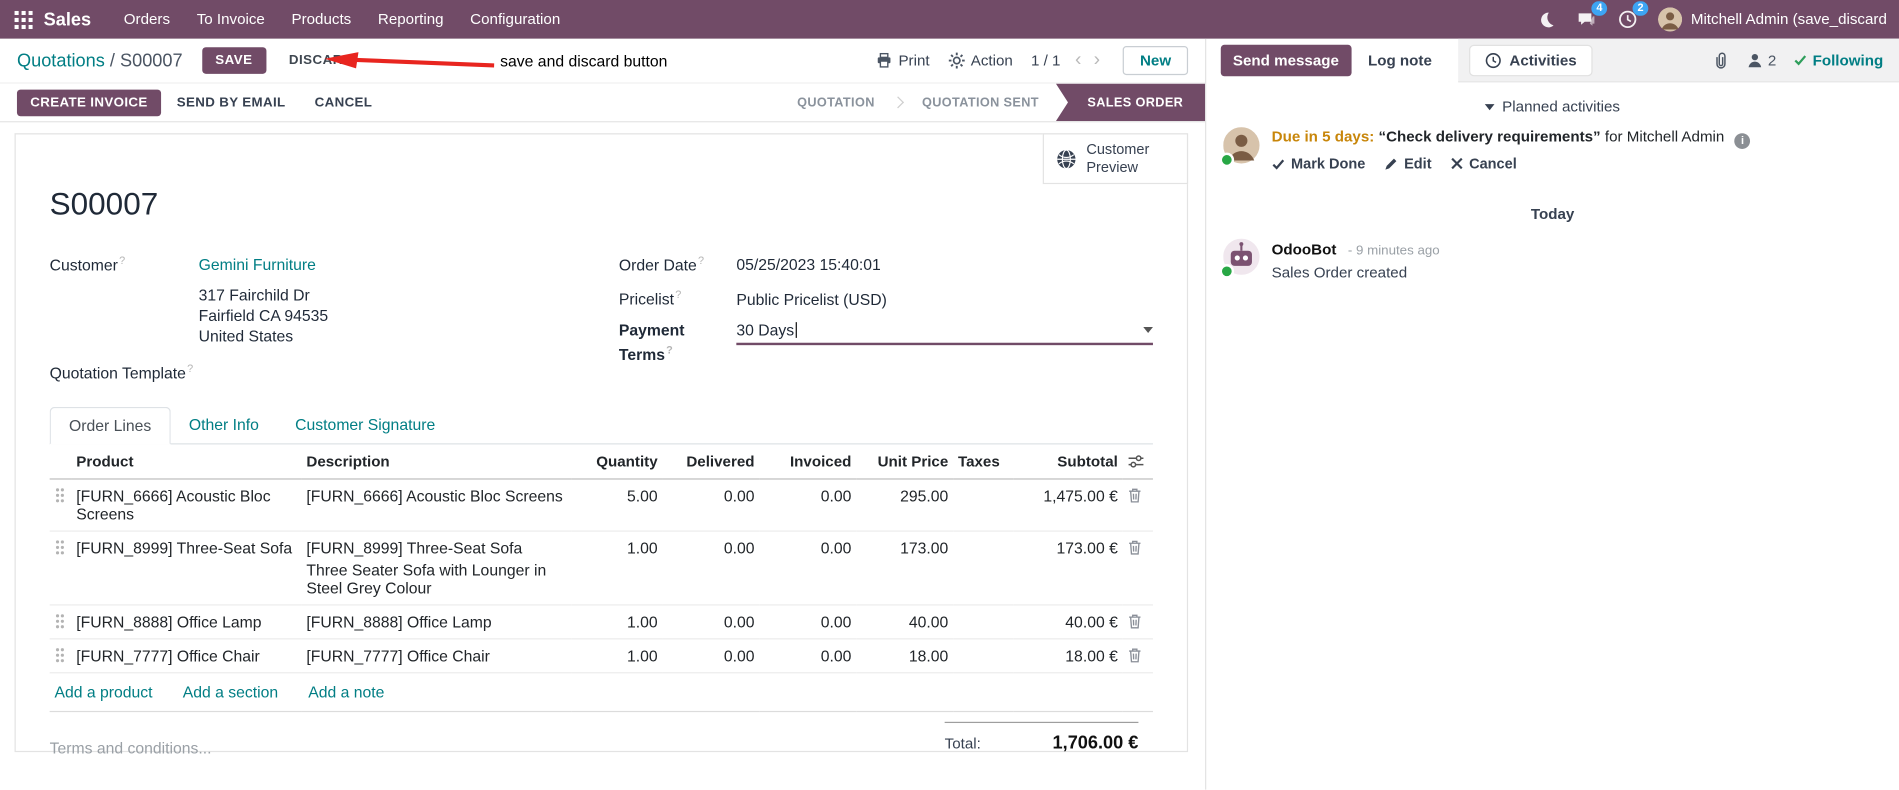 The width and height of the screenshot is (1899, 790). I want to click on menu-reporting: Reporting, so click(411, 19).